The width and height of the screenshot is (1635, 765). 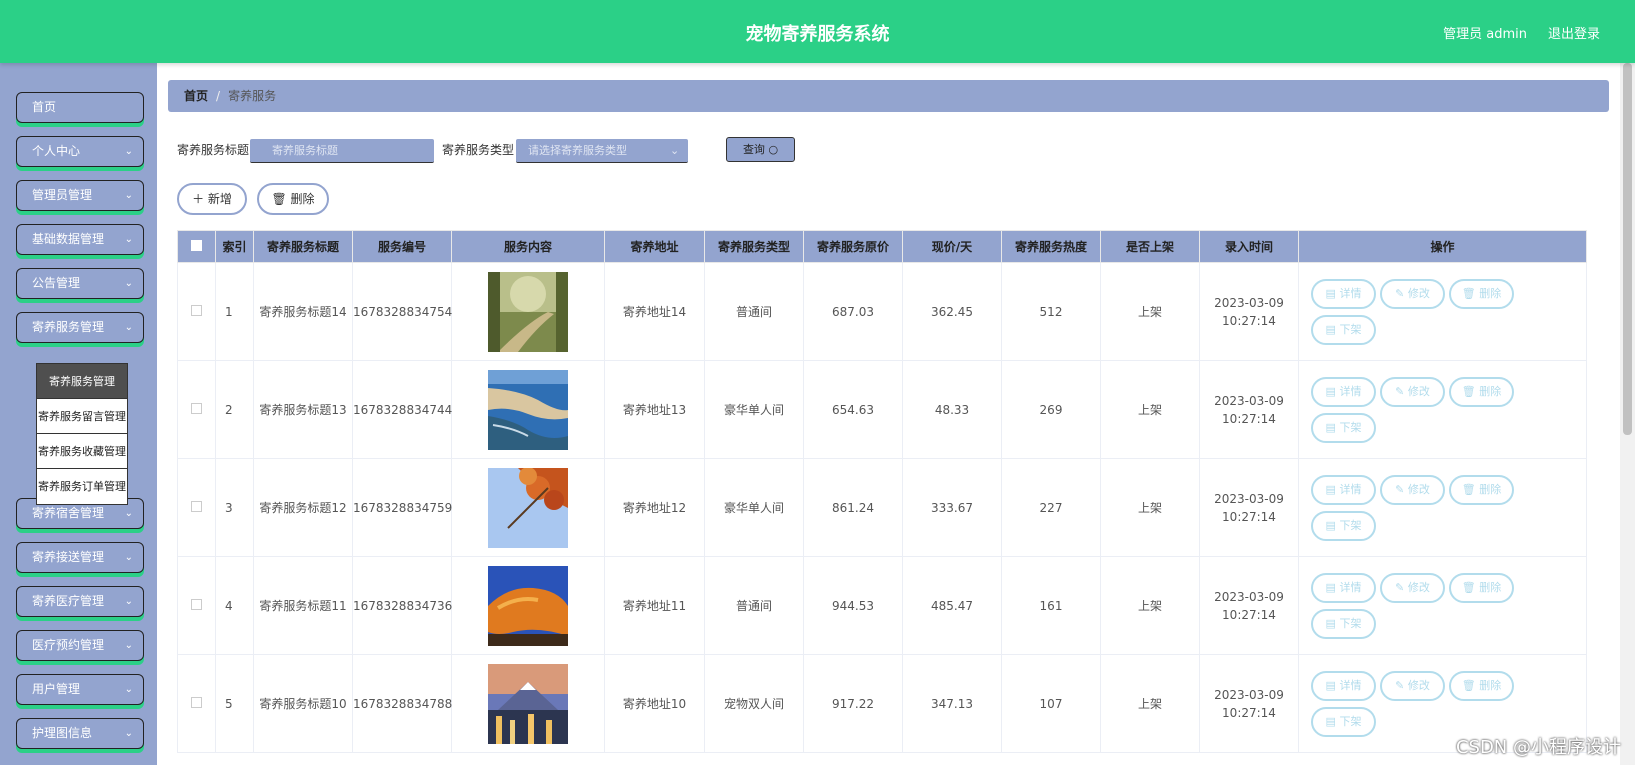 I want to click on sidebar-item-11: 护理图信息 ⌄, so click(x=80, y=733).